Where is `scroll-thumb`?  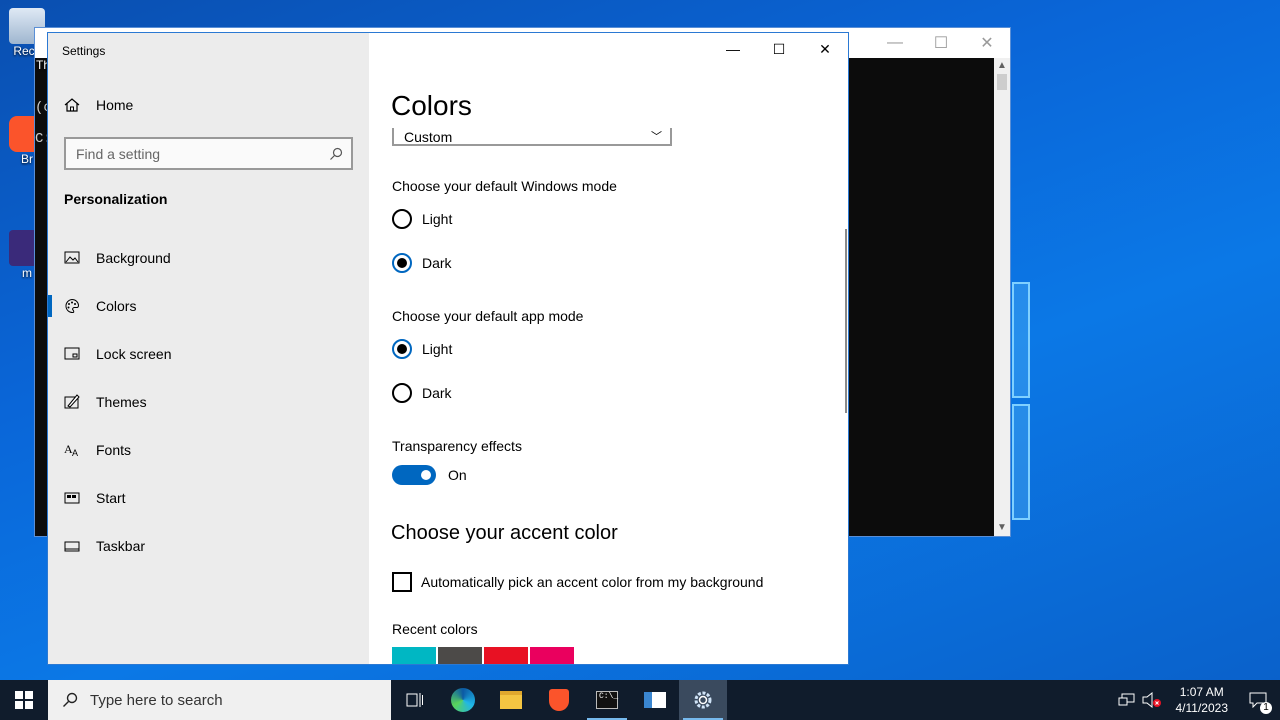
scroll-thumb is located at coordinates (1002, 82).